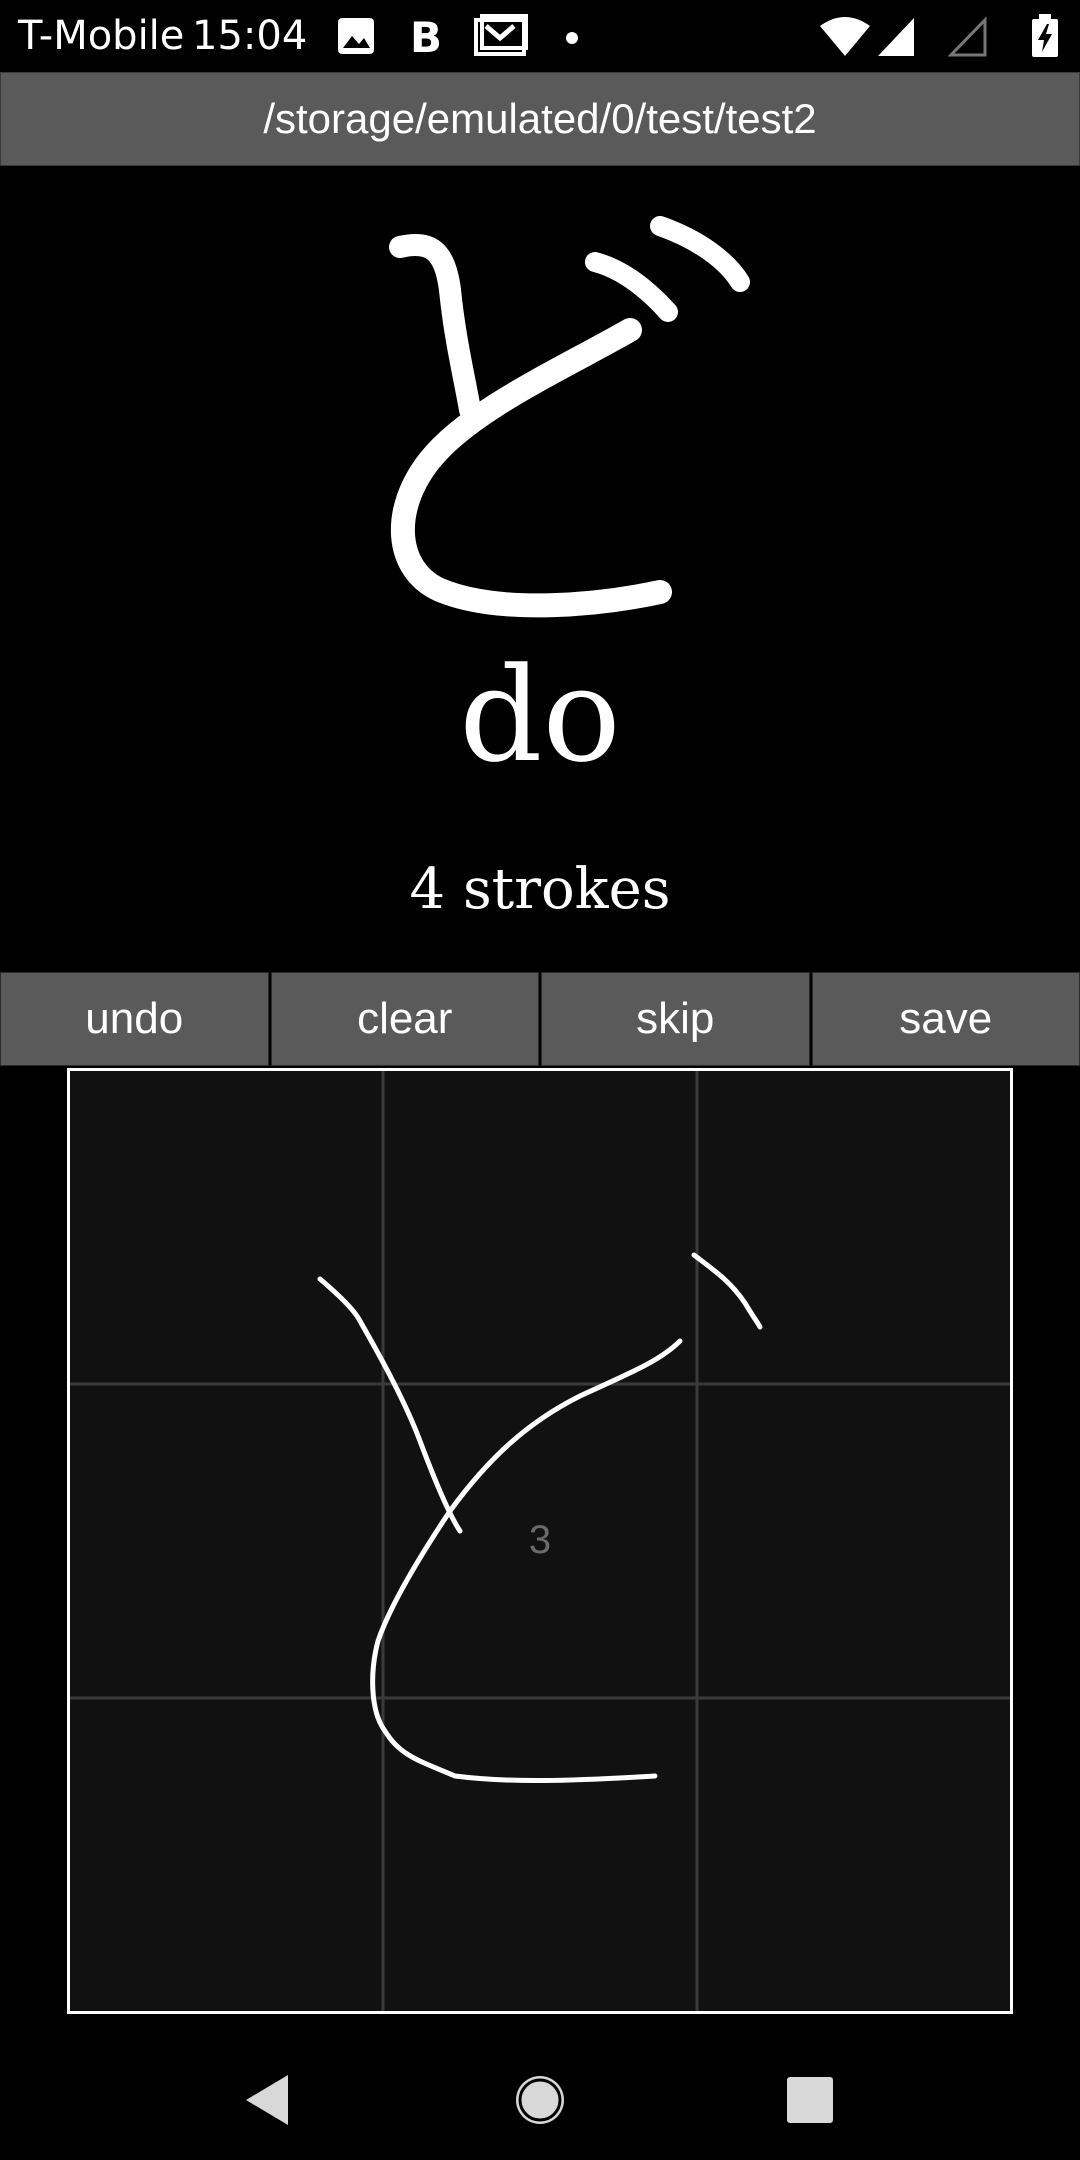  What do you see at coordinates (404, 1019) in the screenshot?
I see `clear-button: clear` at bounding box center [404, 1019].